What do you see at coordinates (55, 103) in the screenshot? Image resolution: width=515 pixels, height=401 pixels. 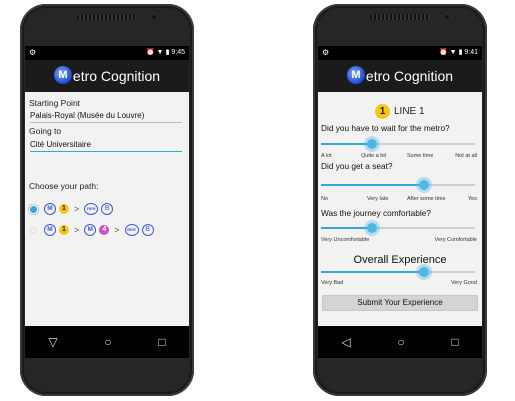 I see `starting-point-label: Starting Point` at bounding box center [55, 103].